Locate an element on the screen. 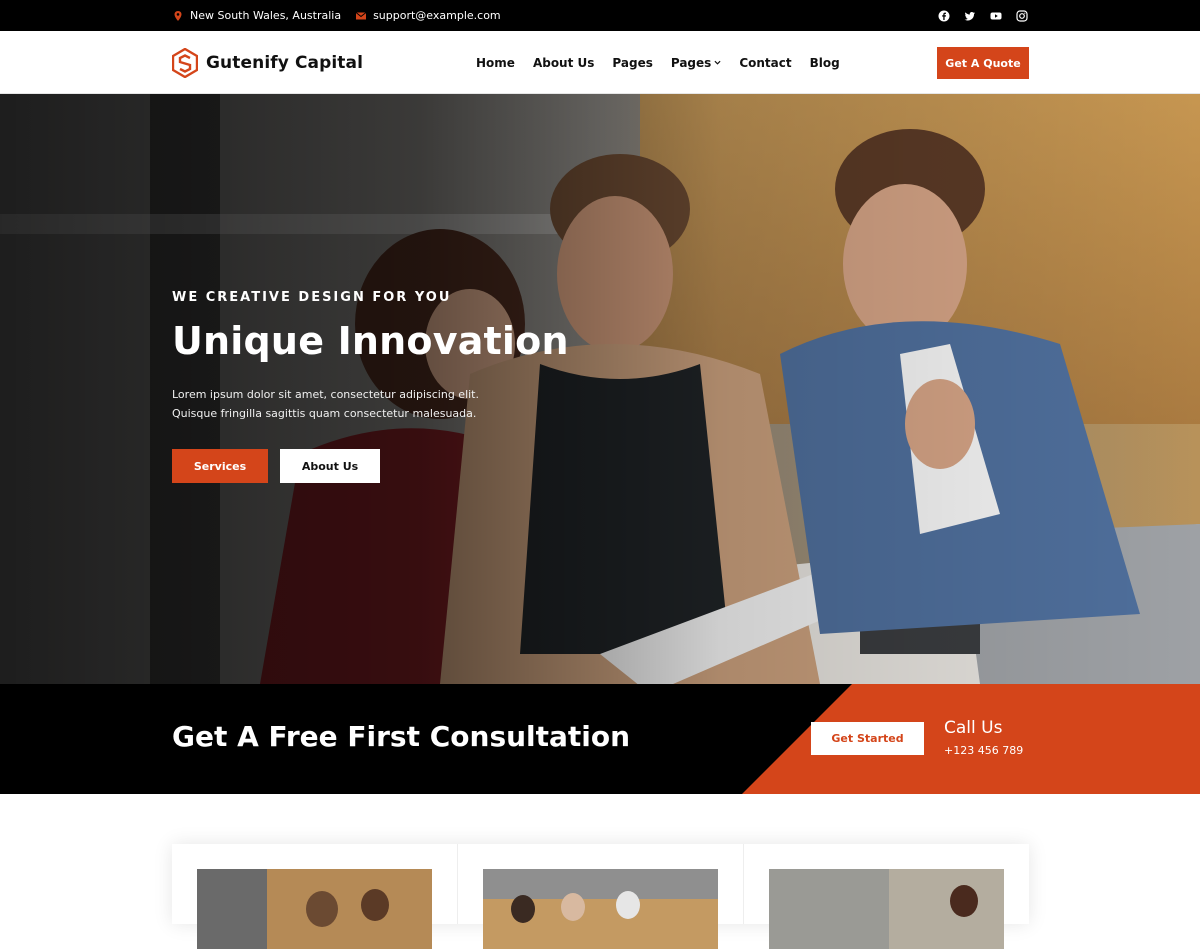  services-button: Services is located at coordinates (220, 466).